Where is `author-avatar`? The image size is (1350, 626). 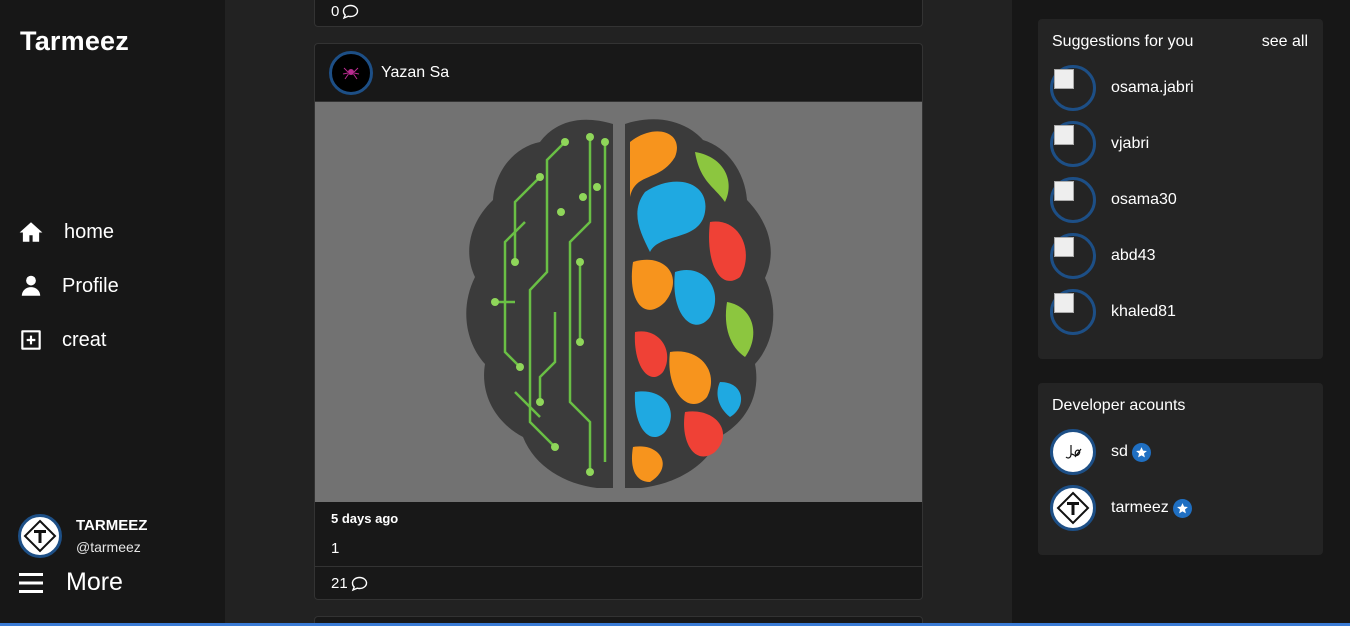
author-avatar is located at coordinates (351, 72).